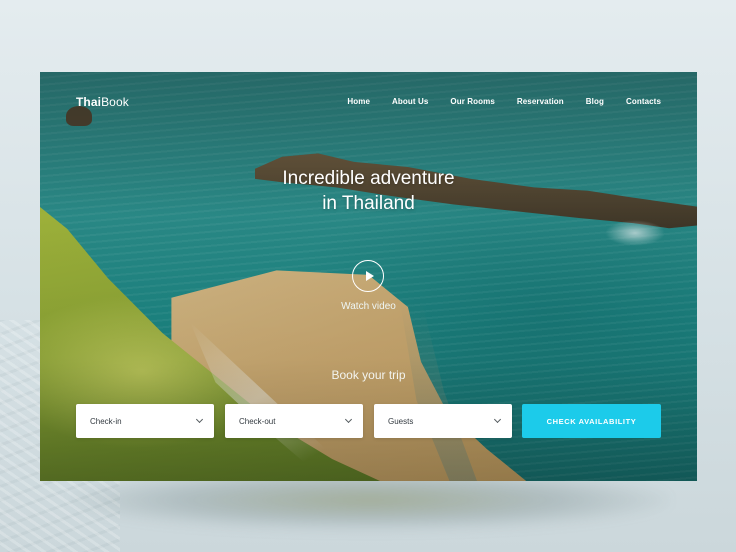 This screenshot has height=552, width=736. Describe the element at coordinates (106, 421) in the screenshot. I see `checkin-label: Check-in` at that location.